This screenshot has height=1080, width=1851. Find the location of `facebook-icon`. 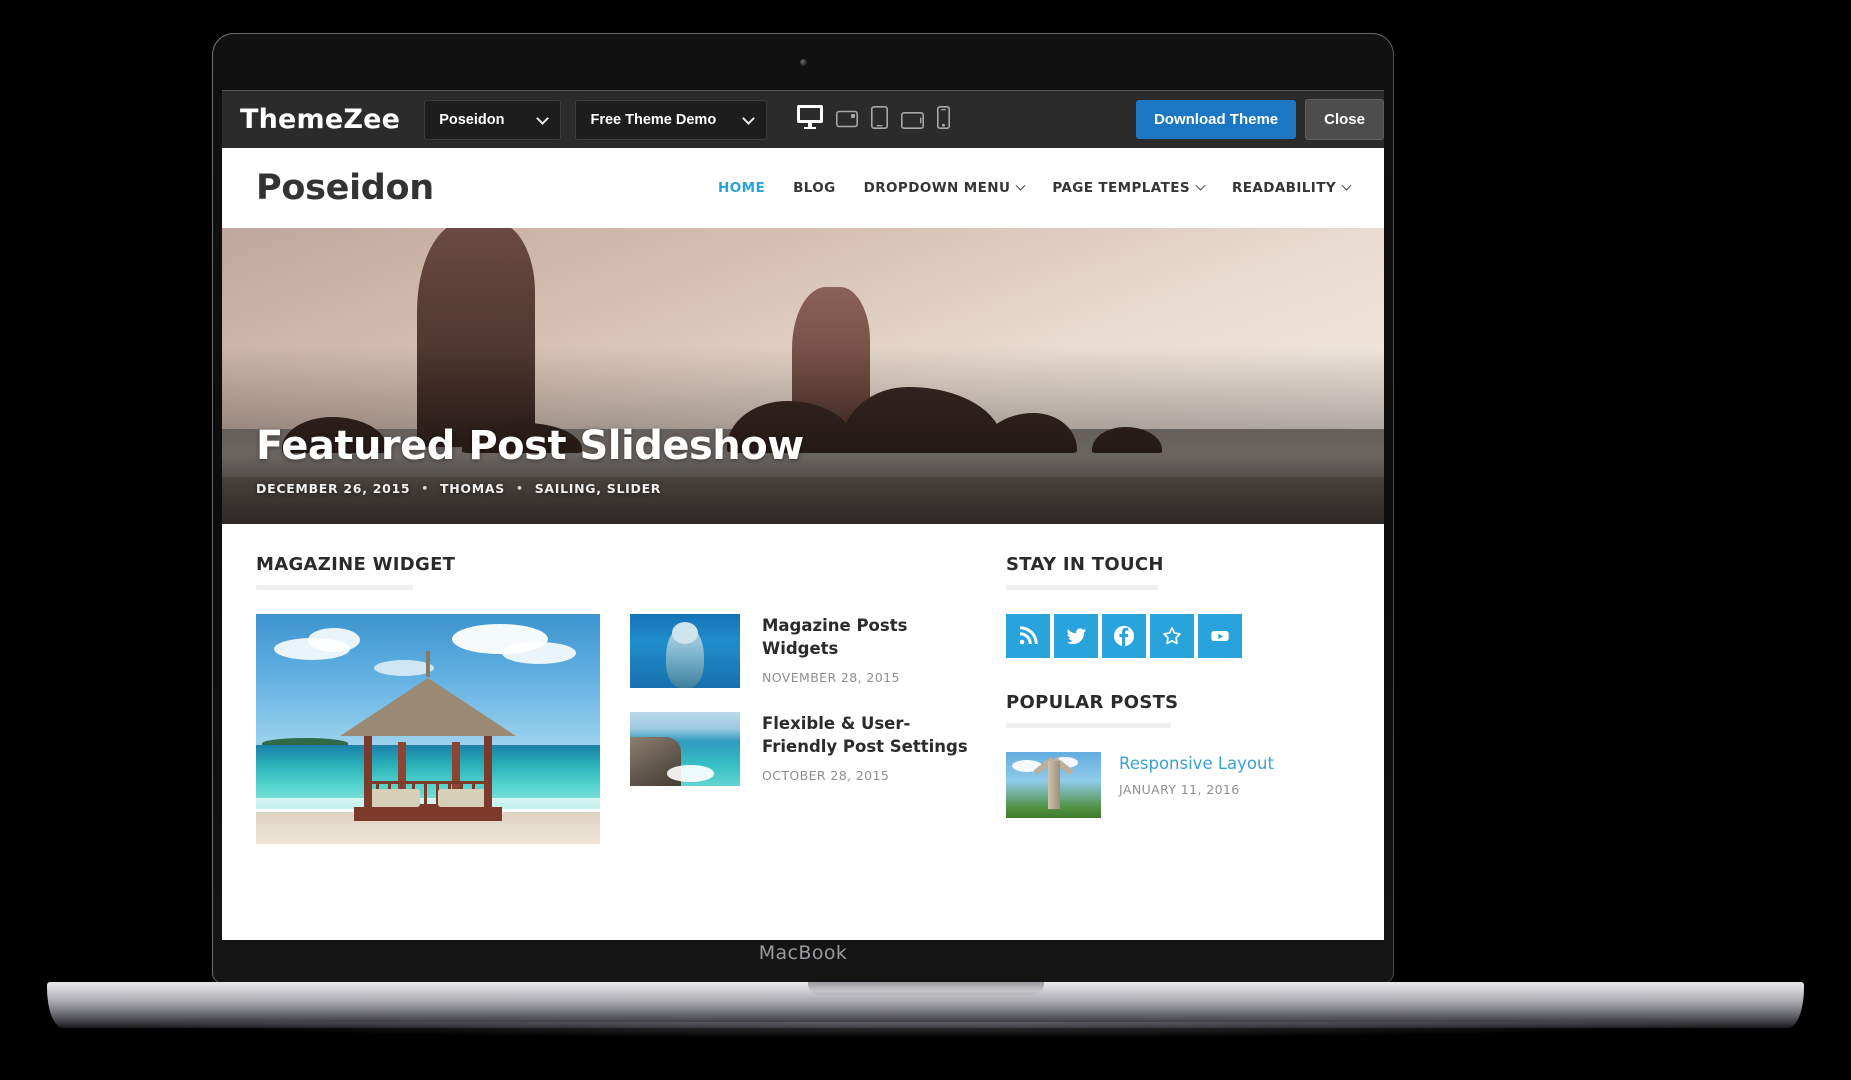

facebook-icon is located at coordinates (1124, 636).